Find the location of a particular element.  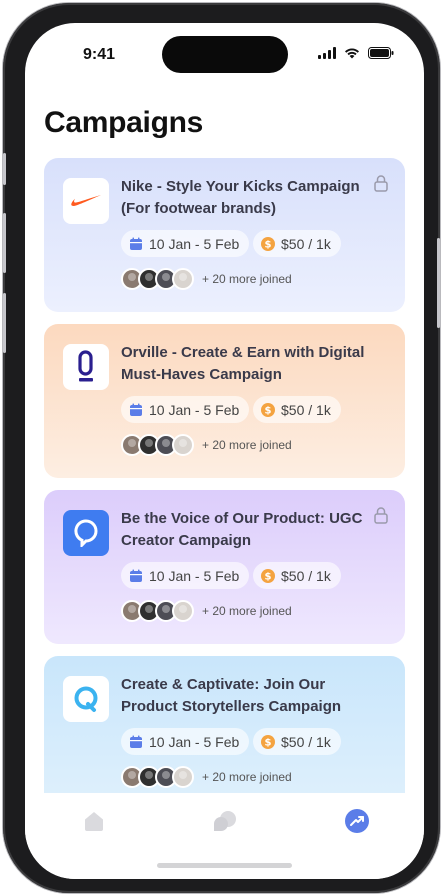

page-title: Campaigns is located at coordinates (124, 122).